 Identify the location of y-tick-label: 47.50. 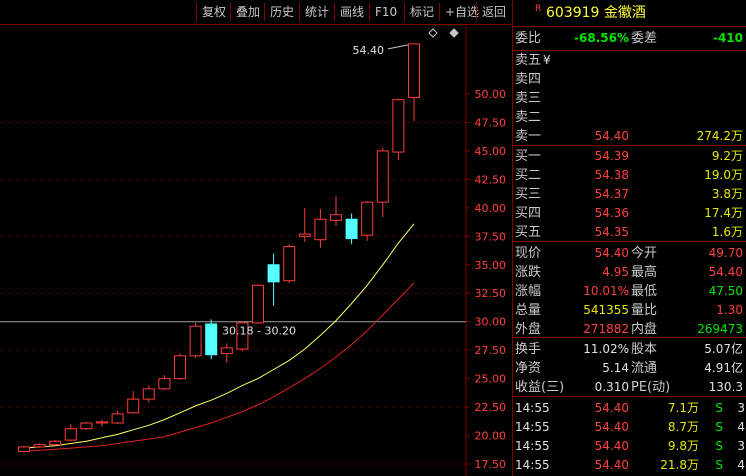
(491, 122).